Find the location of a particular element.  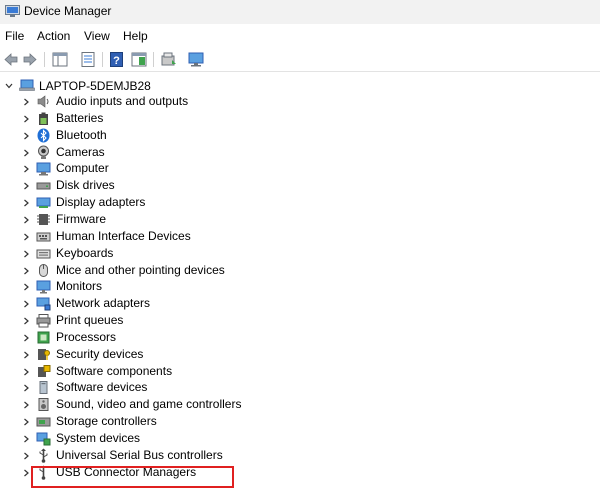

tree-item: Disk drives is located at coordinates (300, 185).